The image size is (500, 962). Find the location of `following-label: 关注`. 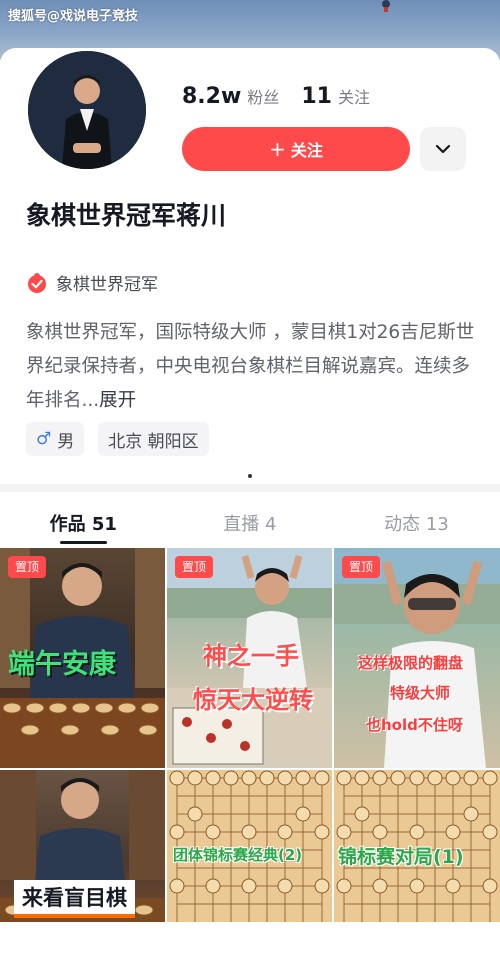

following-label: 关注 is located at coordinates (354, 96).